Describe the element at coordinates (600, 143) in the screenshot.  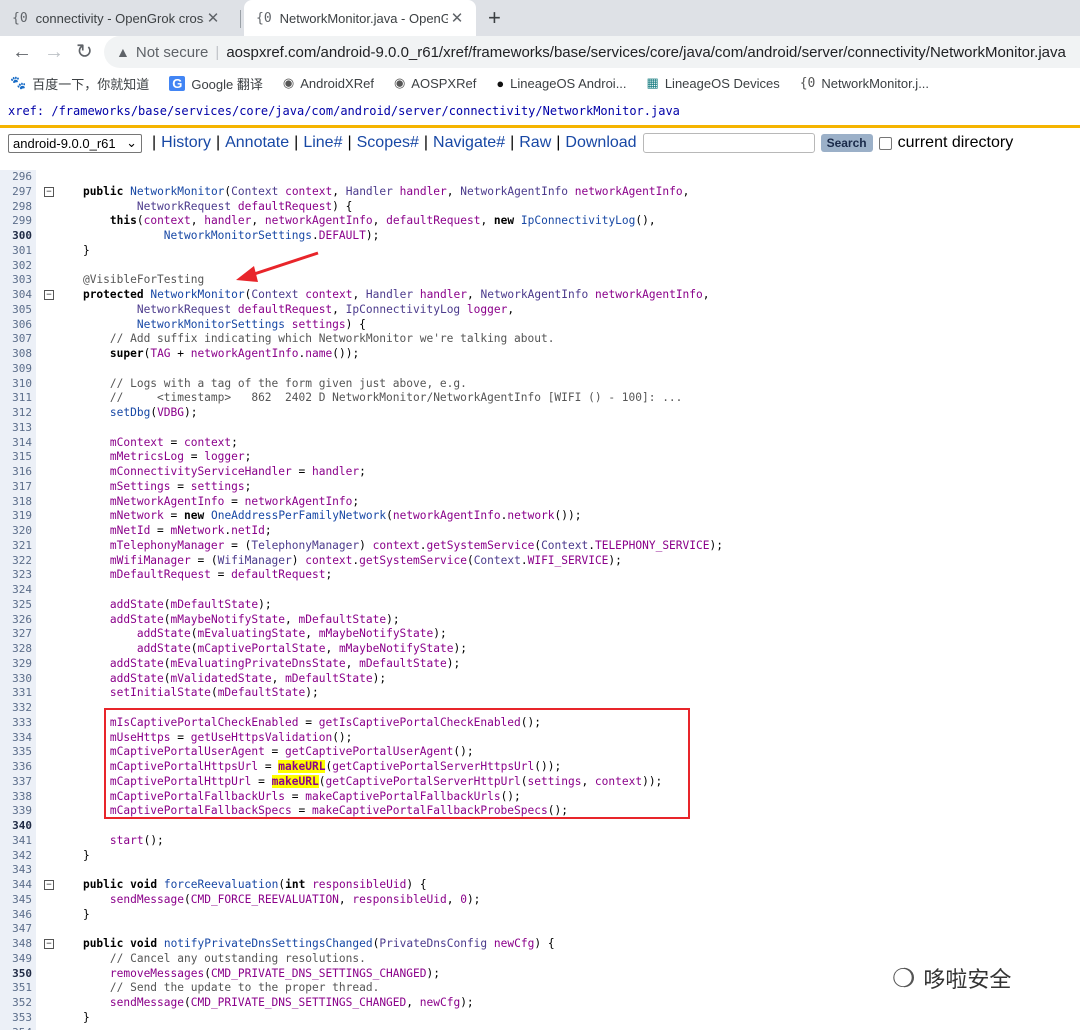
I see `download-link: Download` at that location.